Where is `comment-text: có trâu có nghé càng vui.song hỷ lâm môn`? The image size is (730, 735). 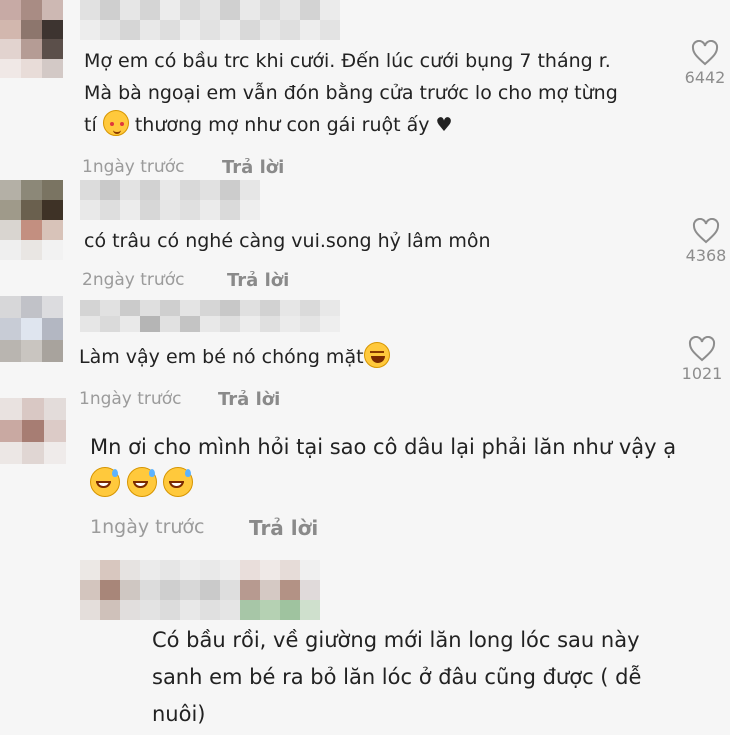
comment-text: có trâu có nghé càng vui.song hỷ lâm môn is located at coordinates (287, 241).